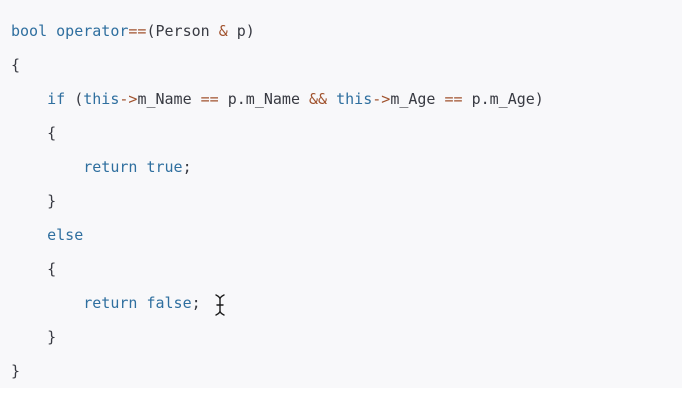 The height and width of the screenshot is (404, 682). I want to click on code-token: p), so click(241, 31).